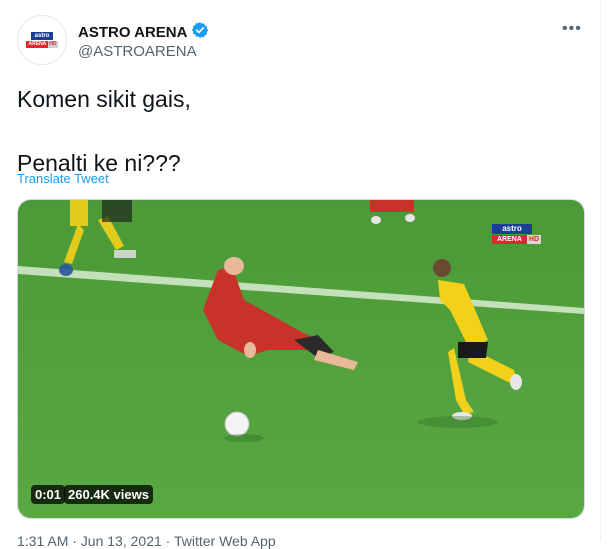 This screenshot has height=549, width=611. I want to click on video-views-badge: 260.4K views, so click(108, 494).